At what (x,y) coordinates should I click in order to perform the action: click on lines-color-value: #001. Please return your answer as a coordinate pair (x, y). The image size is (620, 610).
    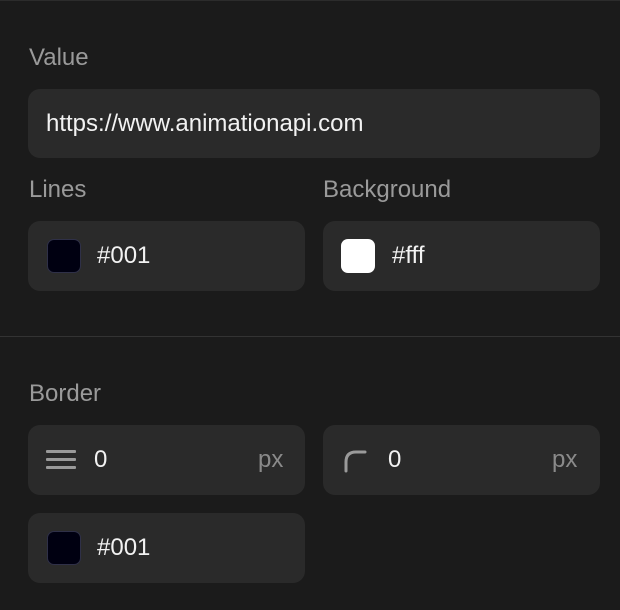
    Looking at the image, I should click on (123, 256).